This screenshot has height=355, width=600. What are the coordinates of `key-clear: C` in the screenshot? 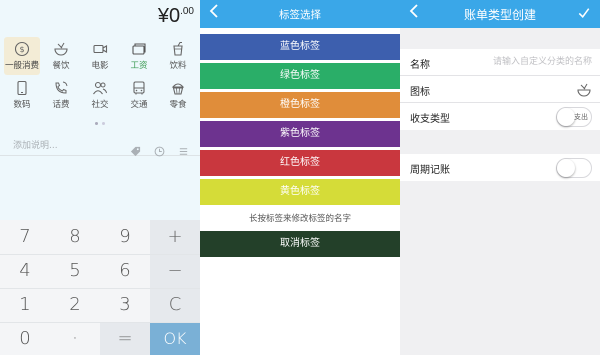 It's located at (175, 305).